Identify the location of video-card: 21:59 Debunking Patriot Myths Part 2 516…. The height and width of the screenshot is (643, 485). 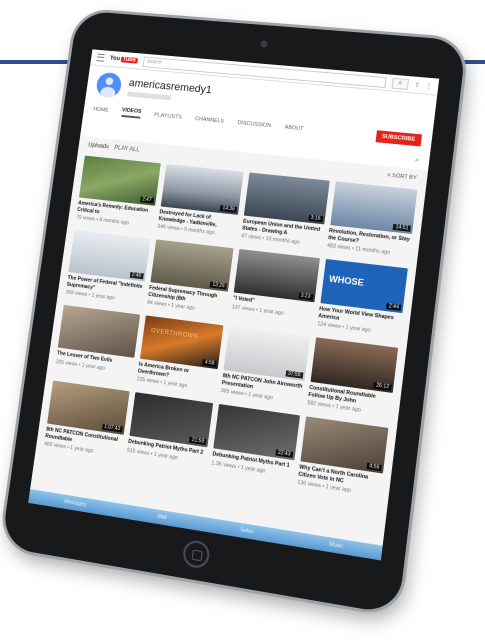
(169, 431).